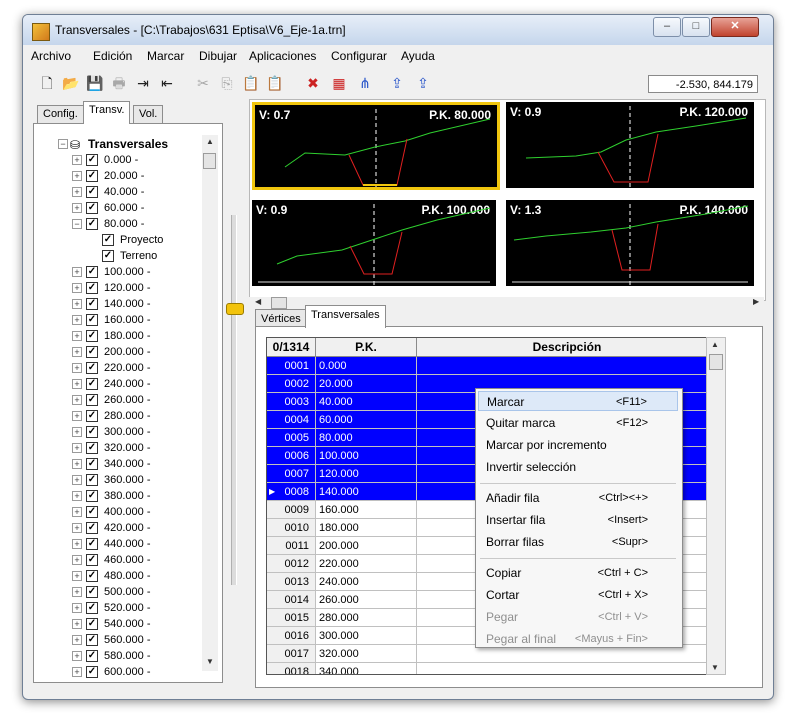 The image size is (797, 713). I want to click on pk-cell: 120.000, so click(366, 474).